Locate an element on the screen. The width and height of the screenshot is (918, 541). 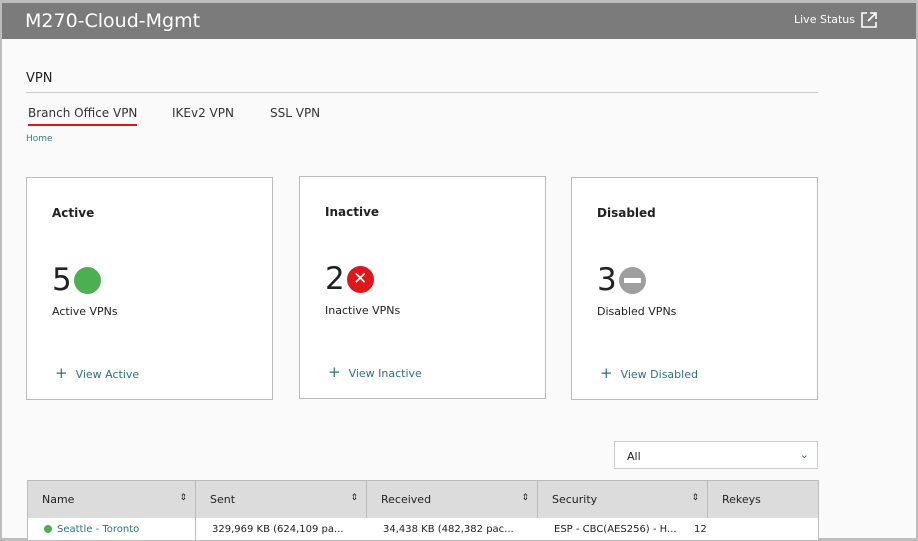
active-count: 5 is located at coordinates (62, 280).